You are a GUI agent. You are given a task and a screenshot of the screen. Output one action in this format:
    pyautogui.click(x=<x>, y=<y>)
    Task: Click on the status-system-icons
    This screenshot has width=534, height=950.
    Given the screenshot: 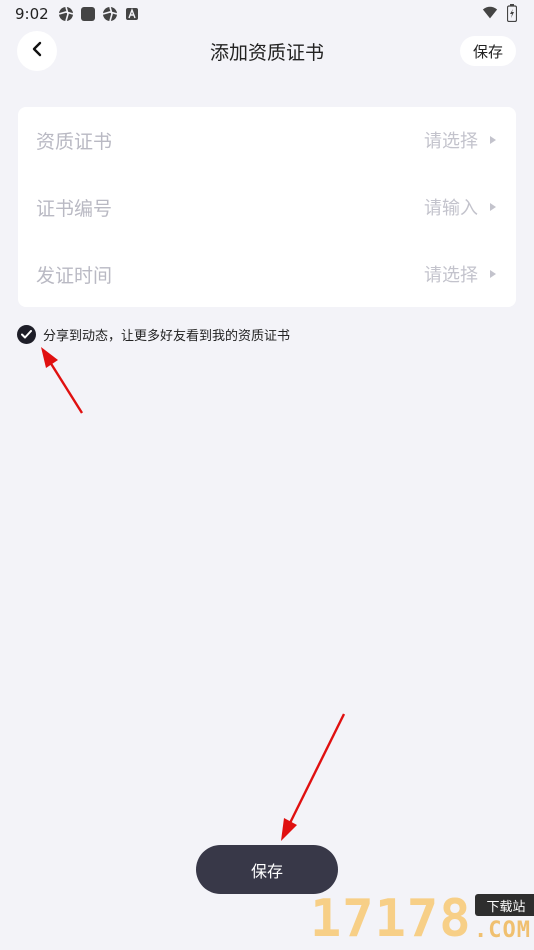 What is the action you would take?
    pyautogui.click(x=501, y=13)
    